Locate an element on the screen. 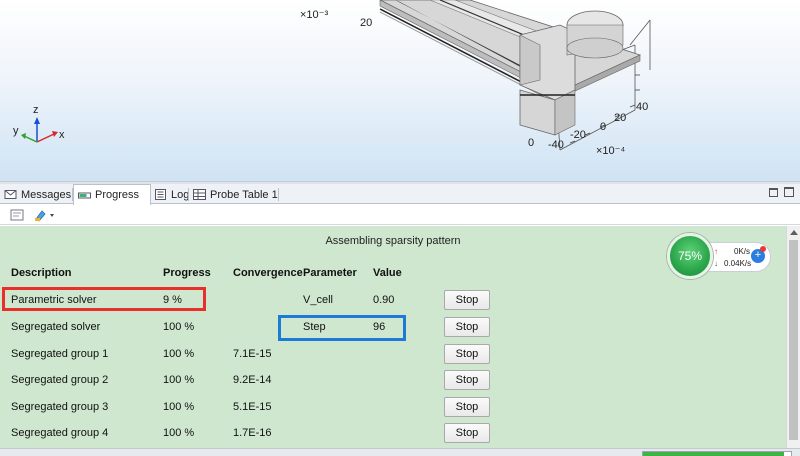 The height and width of the screenshot is (456, 800). row-convergence: 7.1E-15 is located at coordinates (252, 354).